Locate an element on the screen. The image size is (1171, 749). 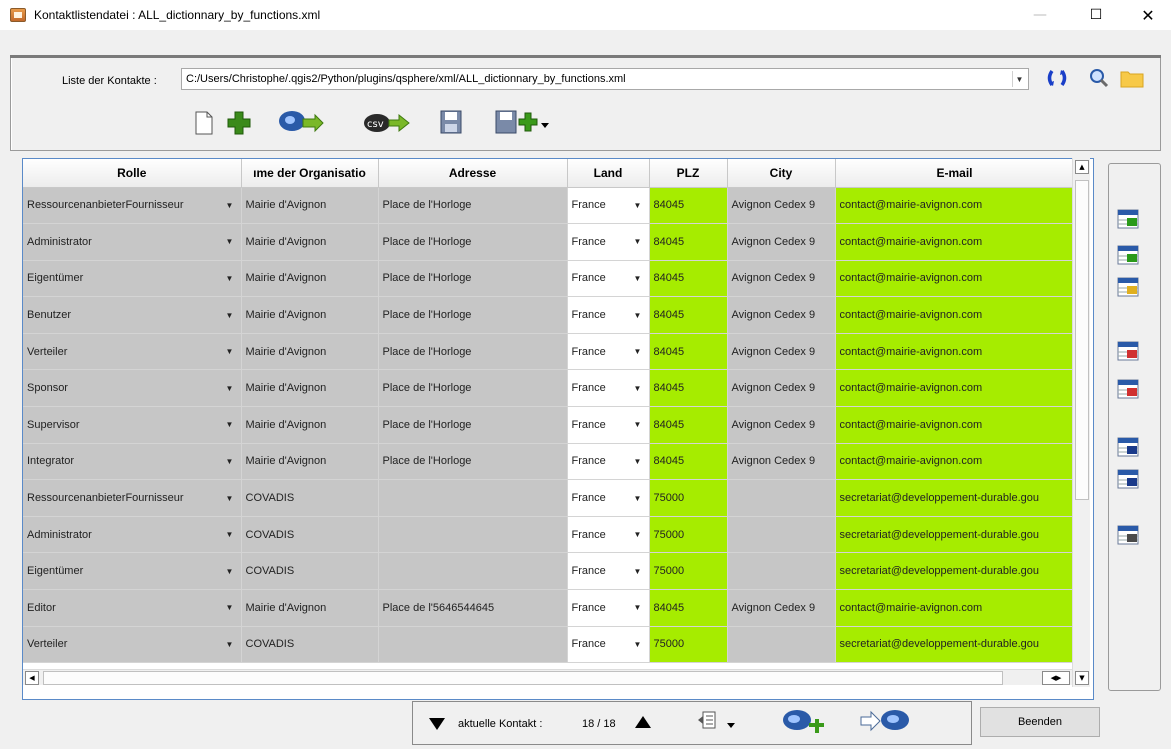
role-cell: Eigentümer ▼ is located at coordinates (132, 279).